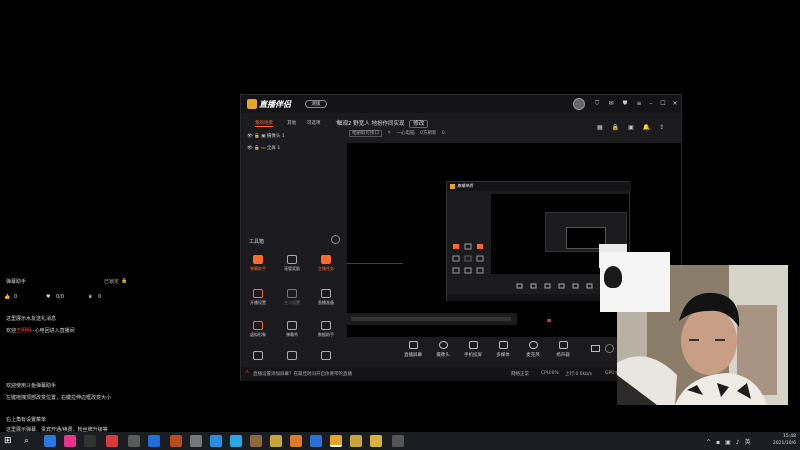 Image resolution: width=800 pixels, height=450 pixels. I want to click on tab-other: 其他, so click(291, 123).